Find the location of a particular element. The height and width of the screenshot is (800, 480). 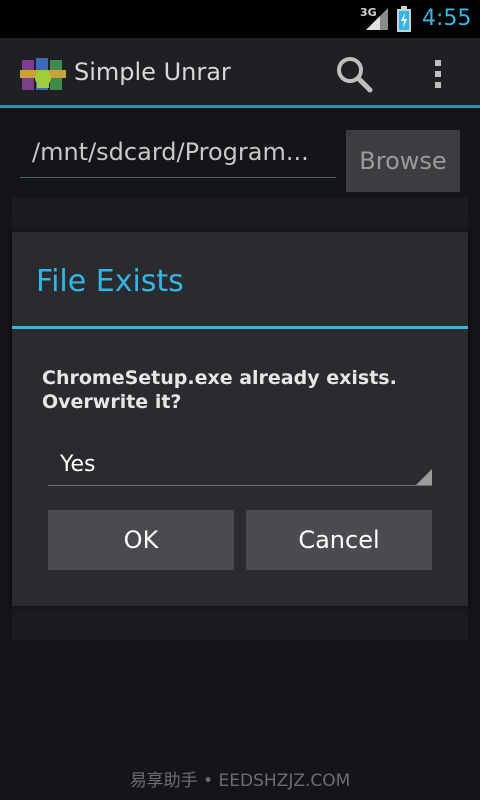

battery-charging-icon is located at coordinates (404, 19).